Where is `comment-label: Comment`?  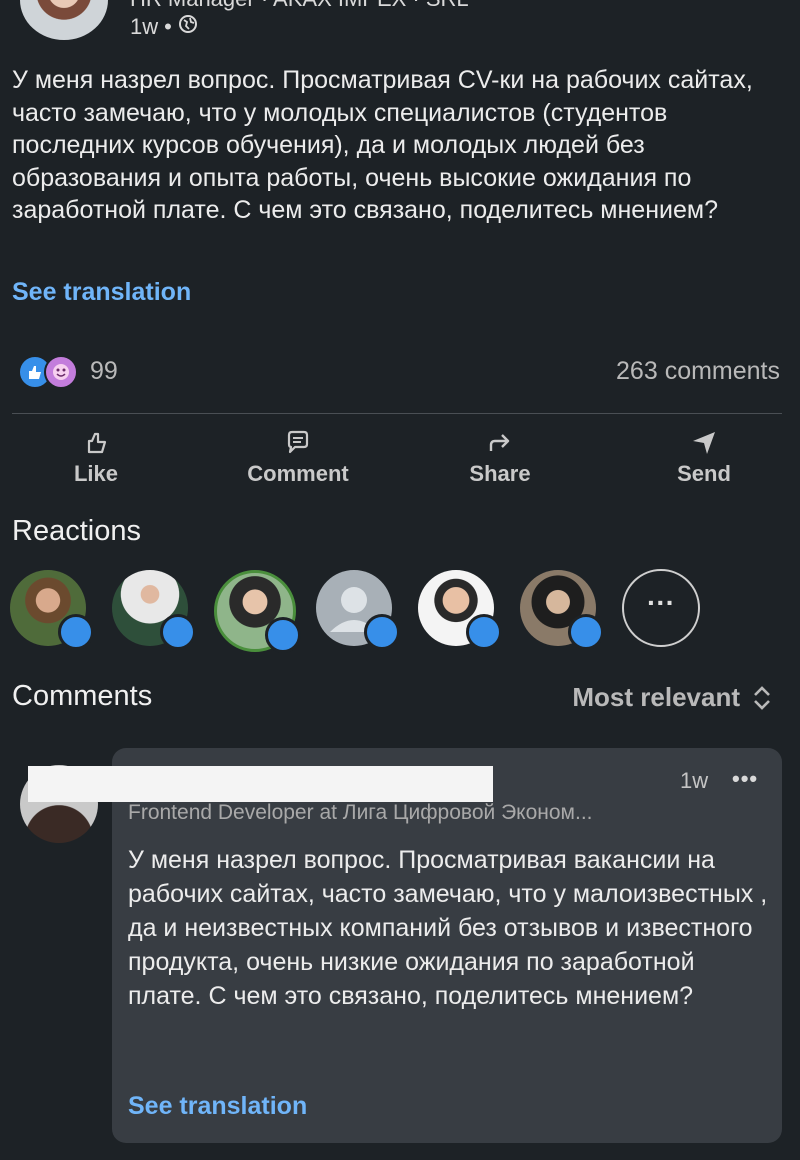
comment-label: Comment is located at coordinates (298, 473).